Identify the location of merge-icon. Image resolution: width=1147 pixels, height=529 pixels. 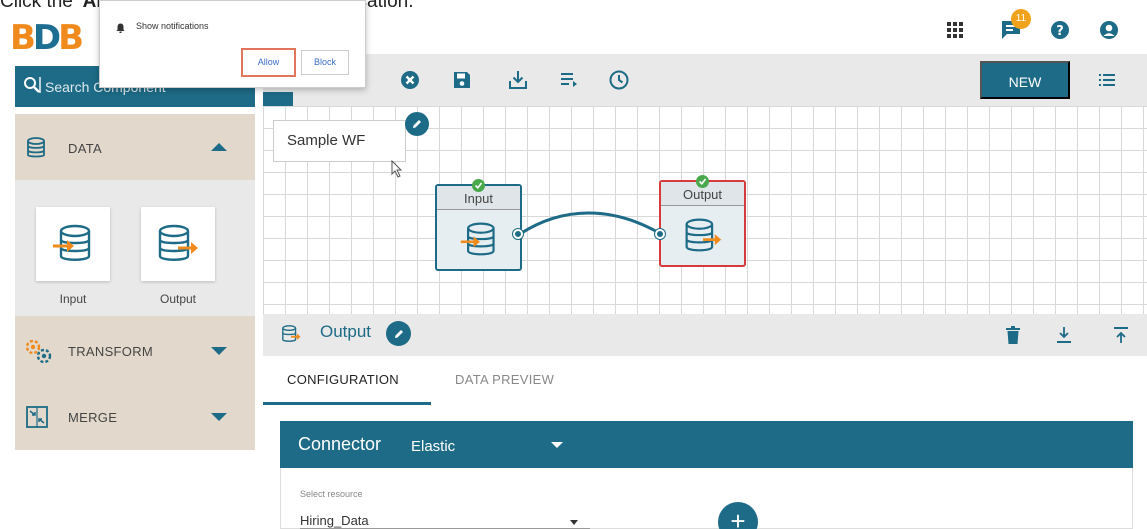
(37, 419).